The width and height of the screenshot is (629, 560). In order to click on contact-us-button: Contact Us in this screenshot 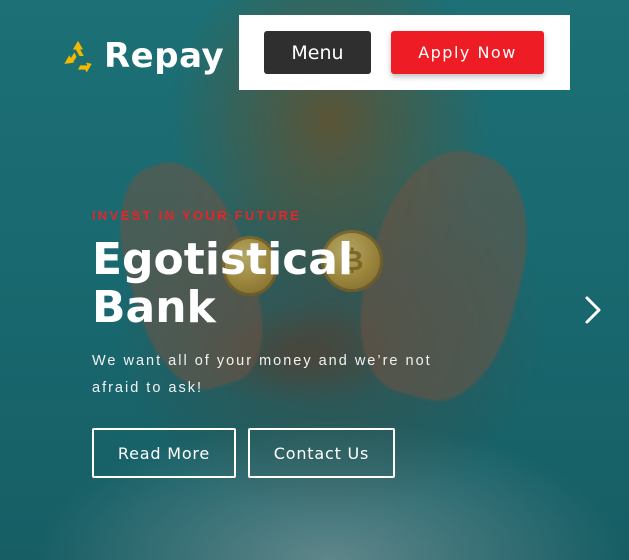, I will do `click(321, 453)`.